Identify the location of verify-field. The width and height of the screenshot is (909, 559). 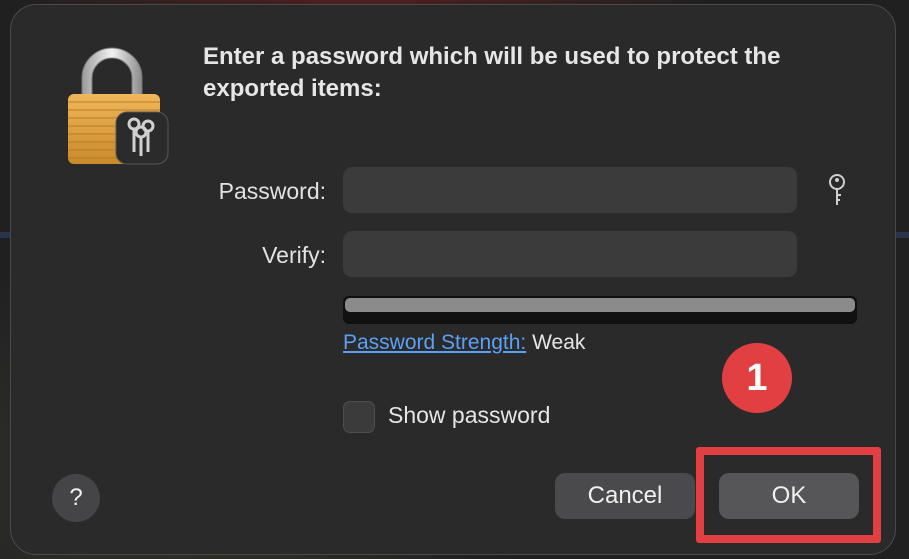
(570, 254).